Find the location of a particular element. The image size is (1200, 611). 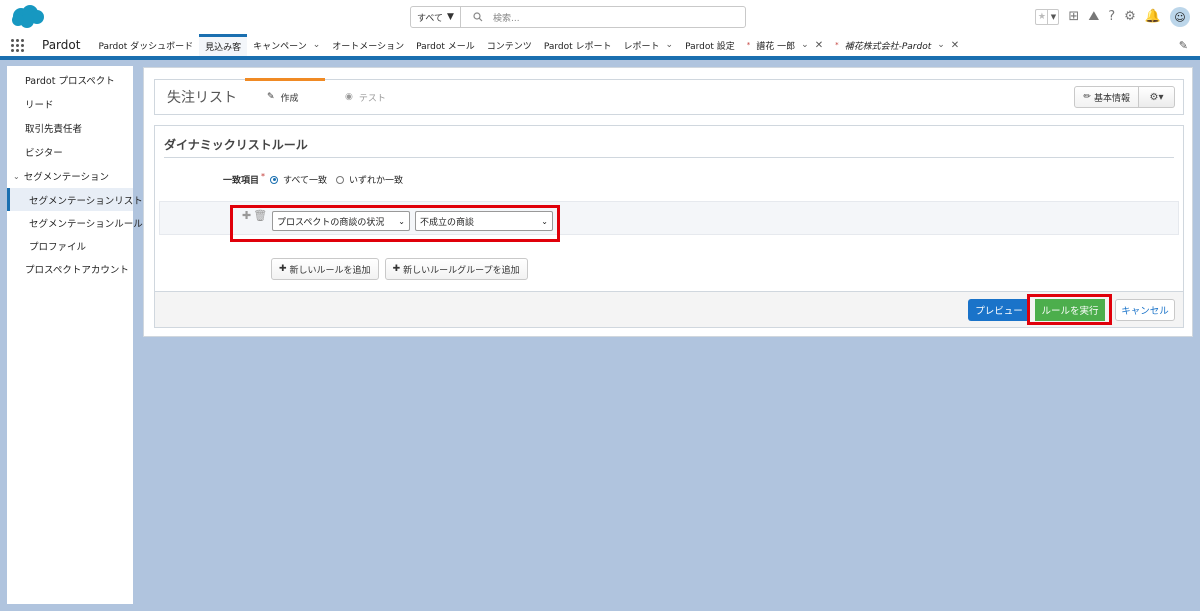

run-rules-button: ルールを実行 is located at coordinates (1070, 310).